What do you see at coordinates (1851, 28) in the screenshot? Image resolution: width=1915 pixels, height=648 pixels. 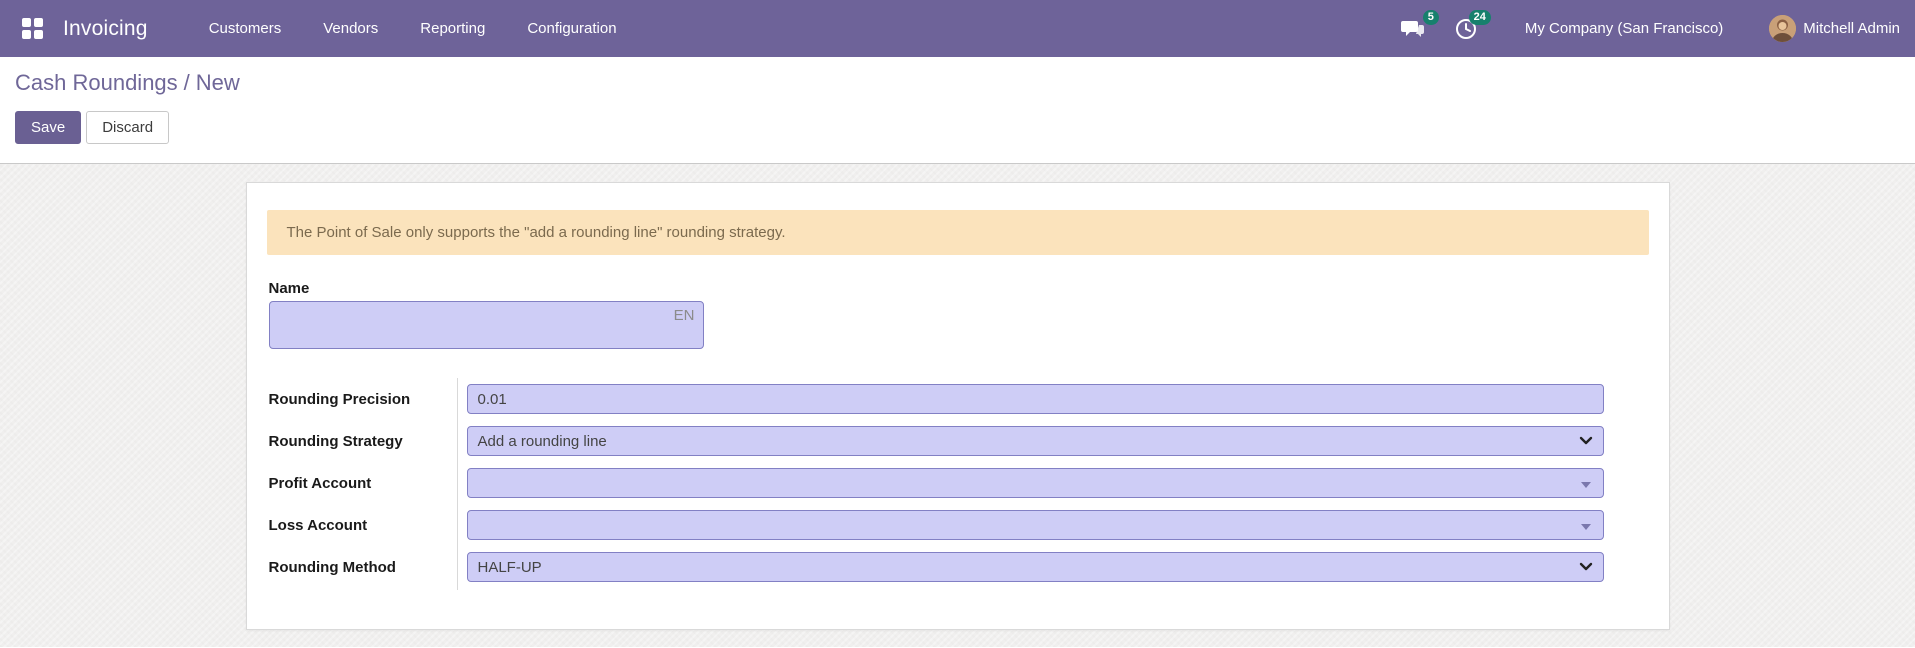 I see `user-name: Mitchell Admin` at bounding box center [1851, 28].